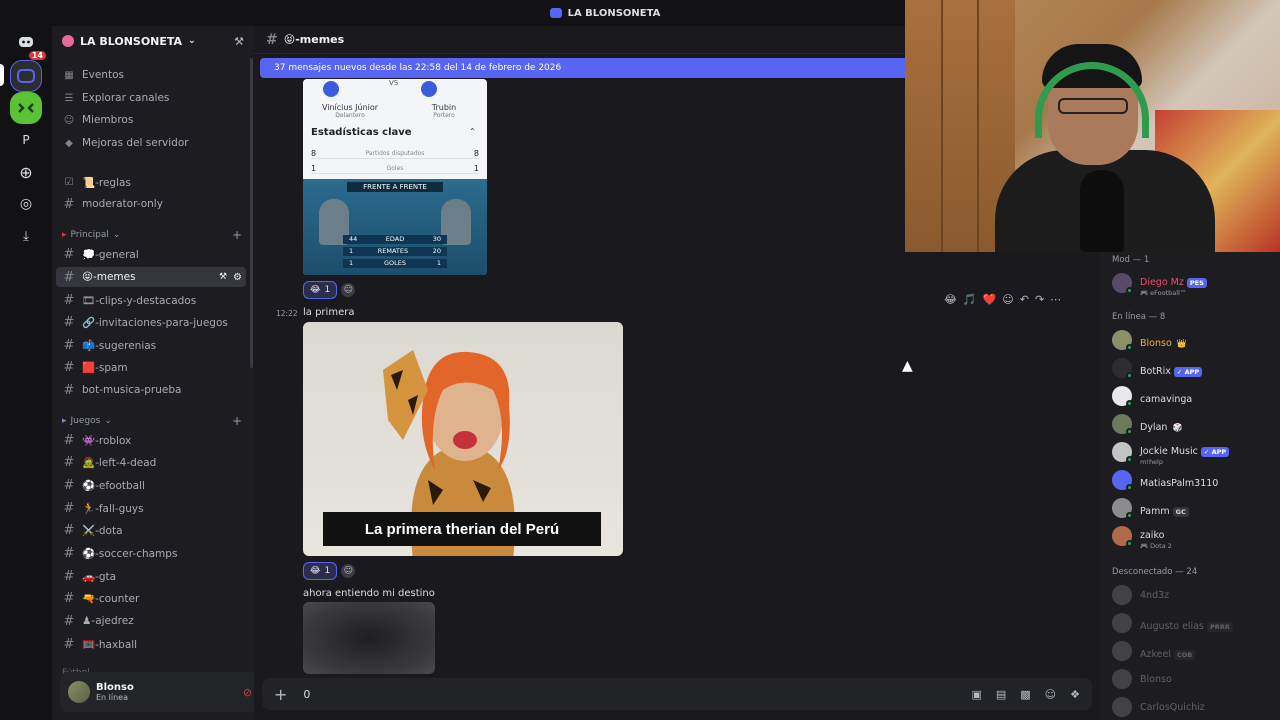 The image size is (1280, 720). I want to click on gear-icon: ⚙, so click(237, 277).